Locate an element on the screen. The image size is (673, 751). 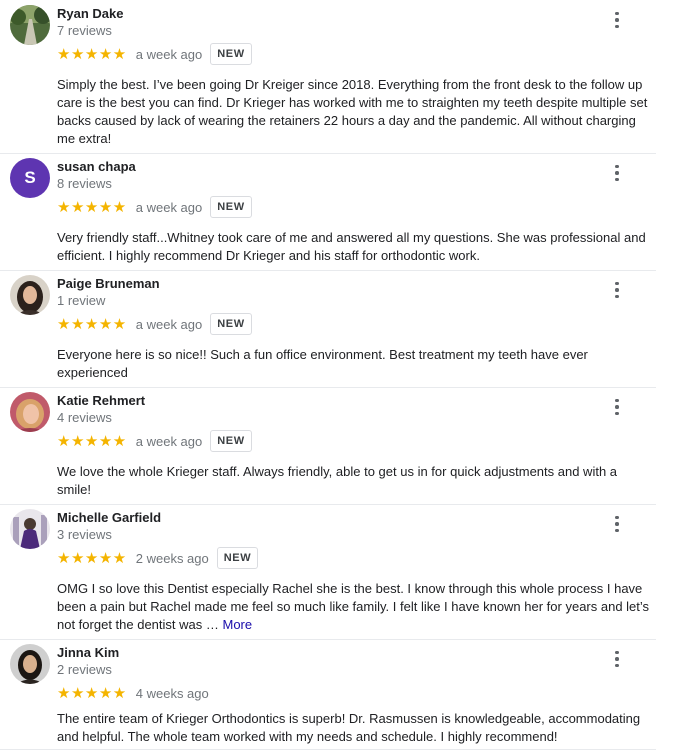
reviewer-name: Jinna Kim is located at coordinates (88, 652).